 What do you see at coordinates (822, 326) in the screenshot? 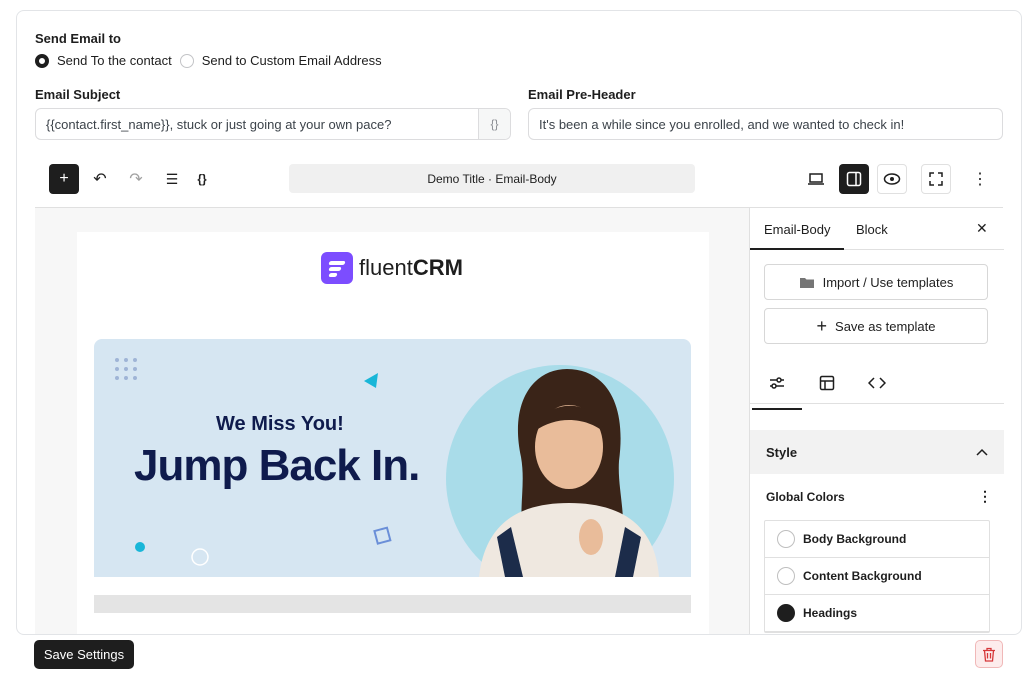
I see `plus-icon: +` at bounding box center [822, 326].